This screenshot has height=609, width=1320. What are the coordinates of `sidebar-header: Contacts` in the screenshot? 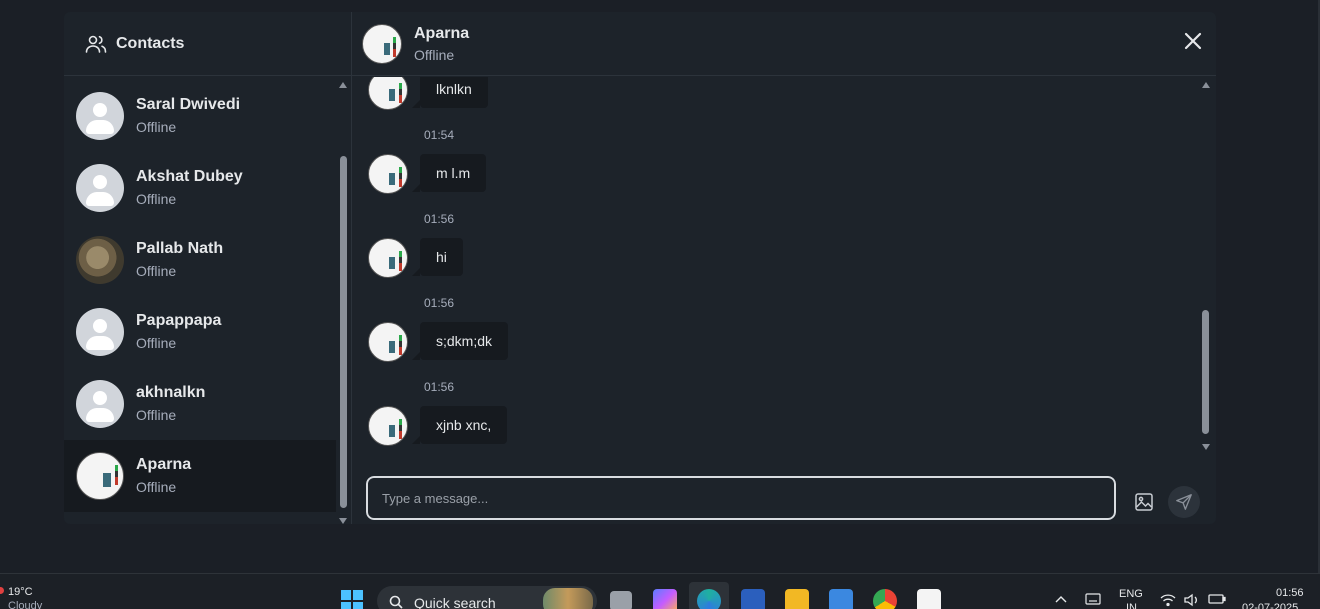 It's located at (207, 44).